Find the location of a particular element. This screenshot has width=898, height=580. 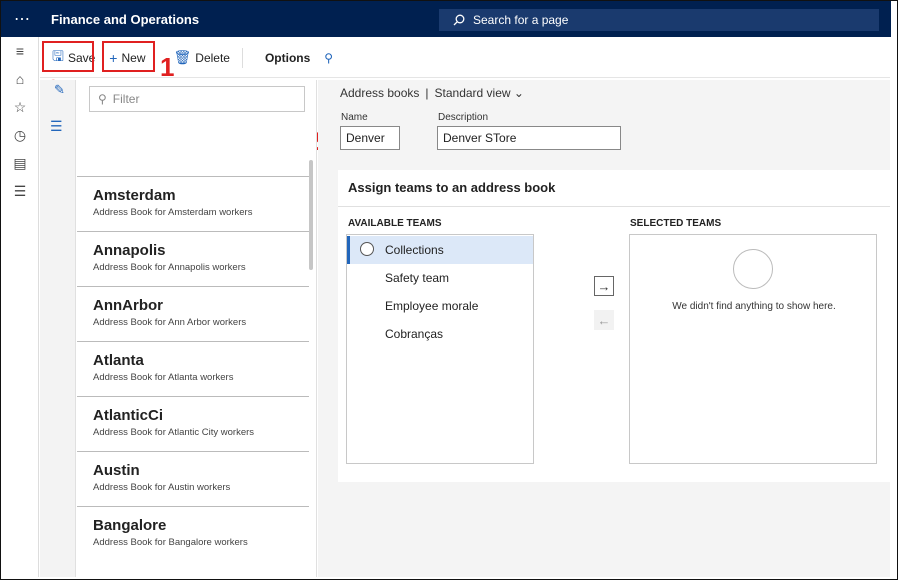

empty-folder-icon is located at coordinates (753, 269).